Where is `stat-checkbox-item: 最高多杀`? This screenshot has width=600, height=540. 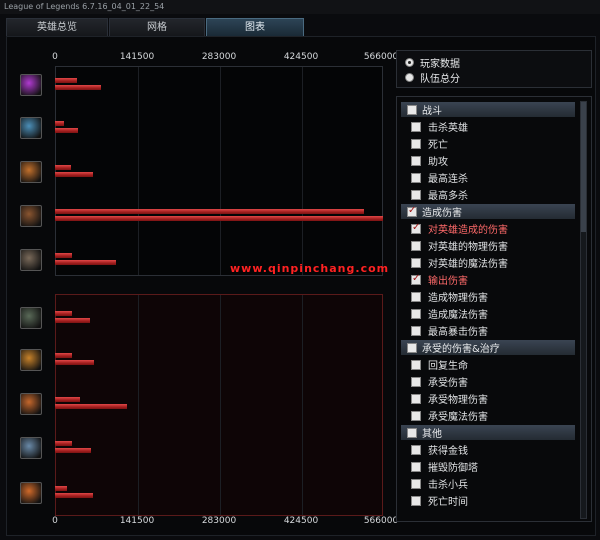 stat-checkbox-item: 最高多杀 is located at coordinates (439, 194).